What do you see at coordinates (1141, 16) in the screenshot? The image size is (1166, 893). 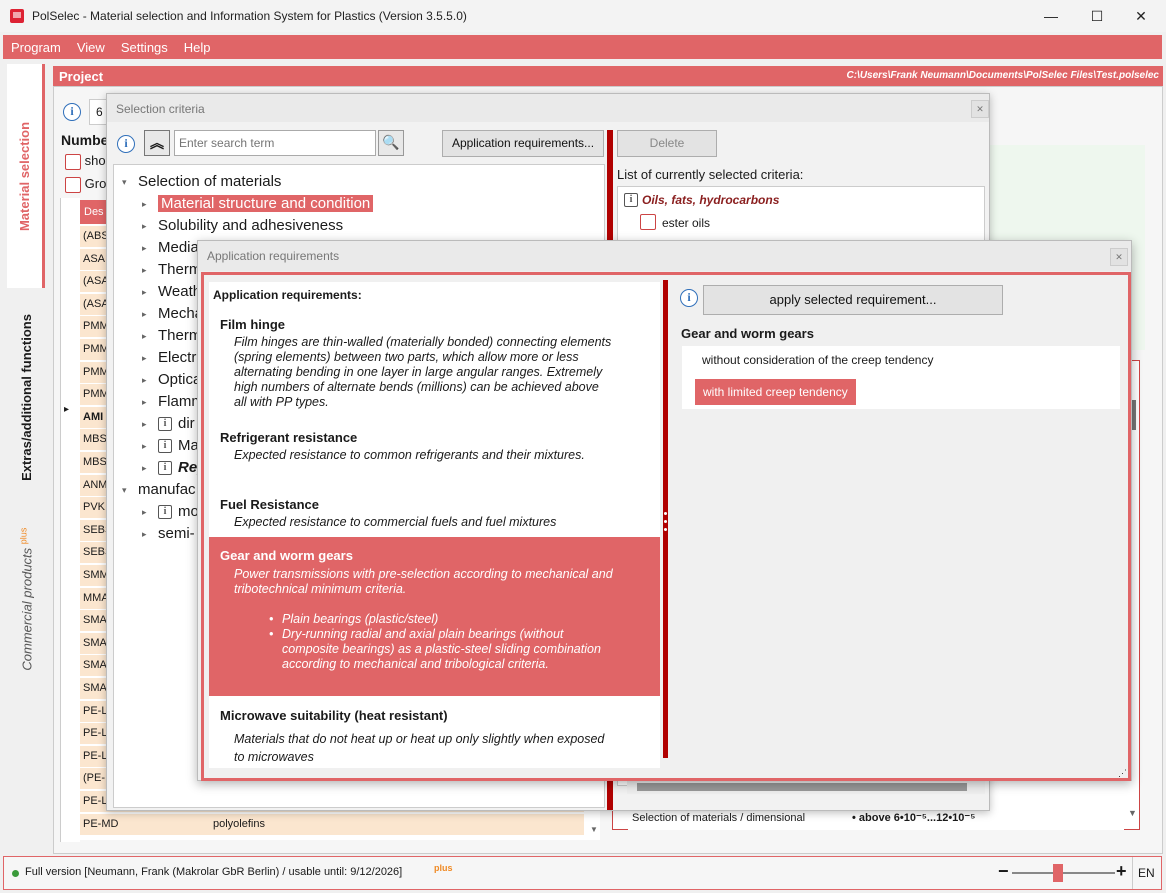 I see `close-button: ✕` at bounding box center [1141, 16].